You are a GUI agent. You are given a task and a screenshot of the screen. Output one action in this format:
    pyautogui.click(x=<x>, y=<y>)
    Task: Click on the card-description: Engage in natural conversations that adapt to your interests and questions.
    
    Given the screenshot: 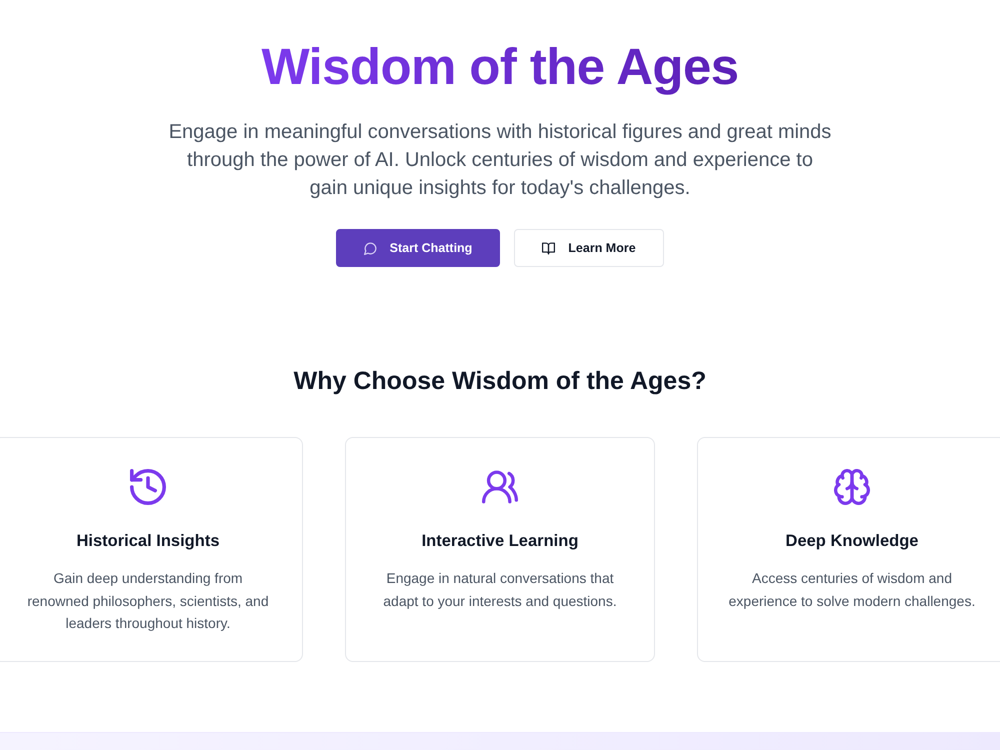 What is the action you would take?
    pyautogui.click(x=500, y=590)
    